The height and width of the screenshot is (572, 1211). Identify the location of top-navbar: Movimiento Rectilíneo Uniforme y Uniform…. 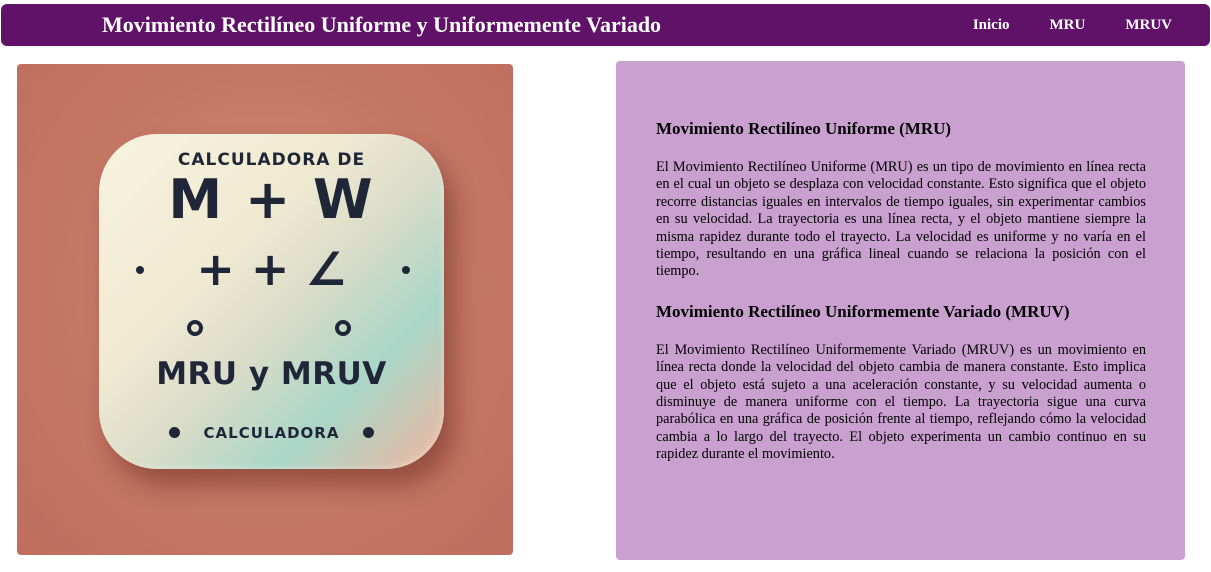
(605, 25).